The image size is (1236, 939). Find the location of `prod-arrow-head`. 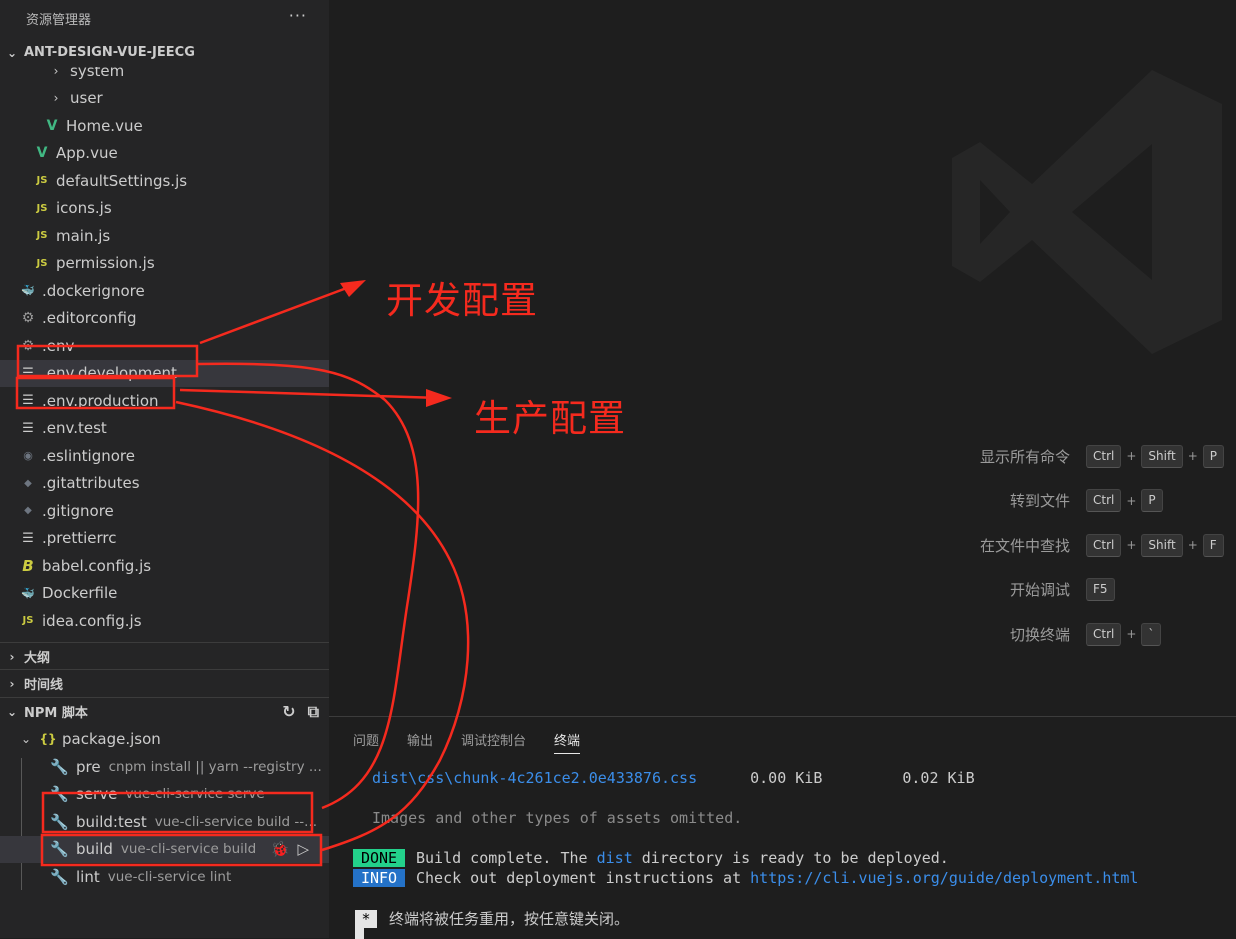

prod-arrow-head is located at coordinates (439, 398).